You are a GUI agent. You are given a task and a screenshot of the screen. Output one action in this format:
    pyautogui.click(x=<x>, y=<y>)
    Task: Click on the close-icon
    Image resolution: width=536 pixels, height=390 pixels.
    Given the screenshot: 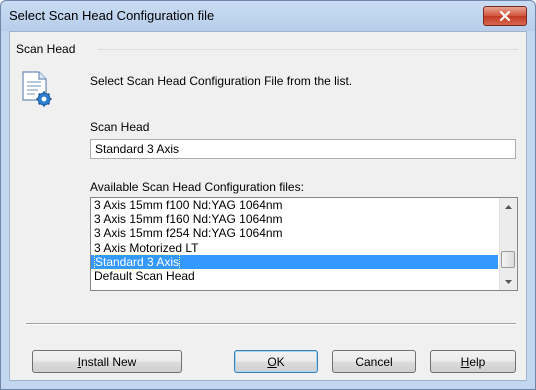 What is the action you would take?
    pyautogui.click(x=505, y=16)
    